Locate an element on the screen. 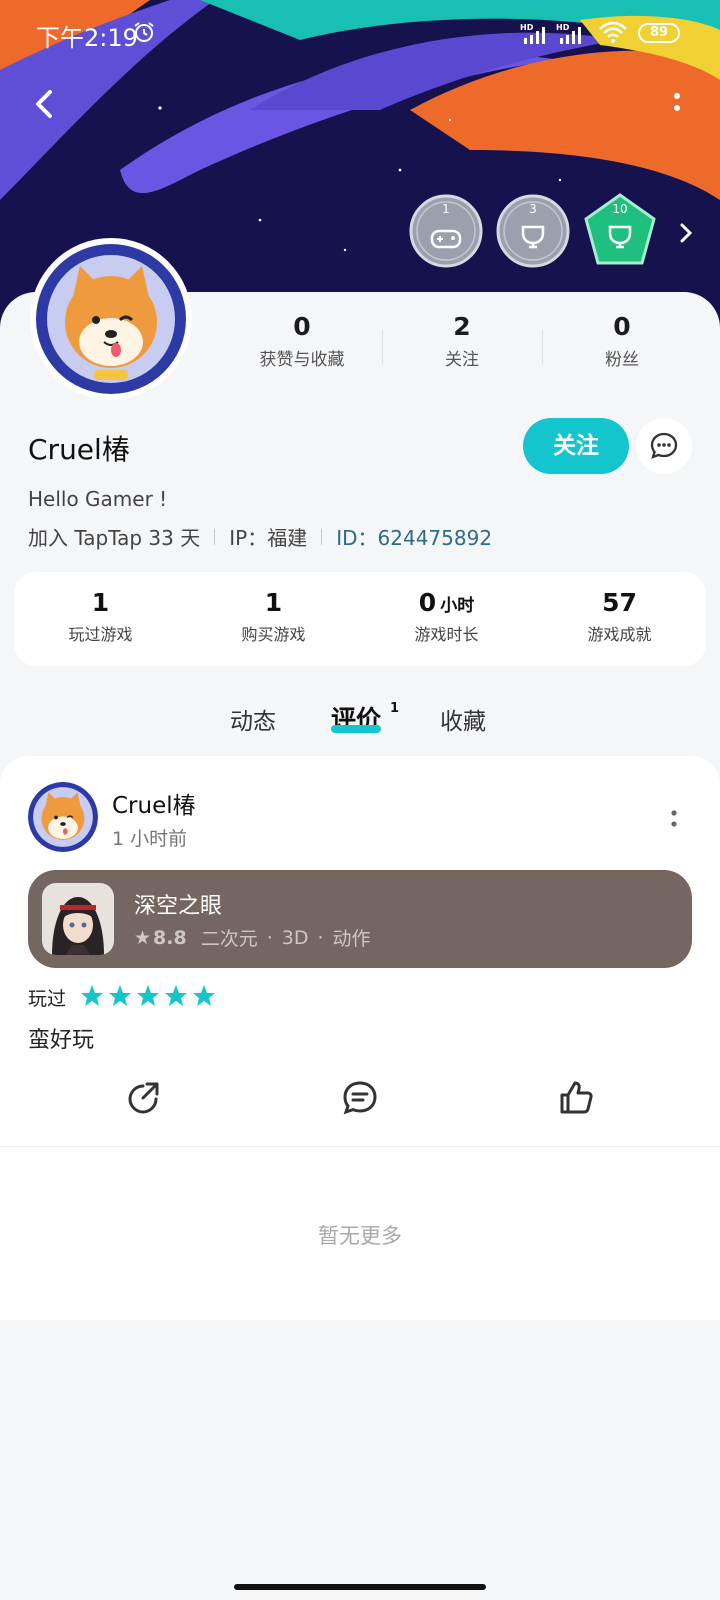 This screenshot has width=720, height=1600. alarm-icon is located at coordinates (144, 32).